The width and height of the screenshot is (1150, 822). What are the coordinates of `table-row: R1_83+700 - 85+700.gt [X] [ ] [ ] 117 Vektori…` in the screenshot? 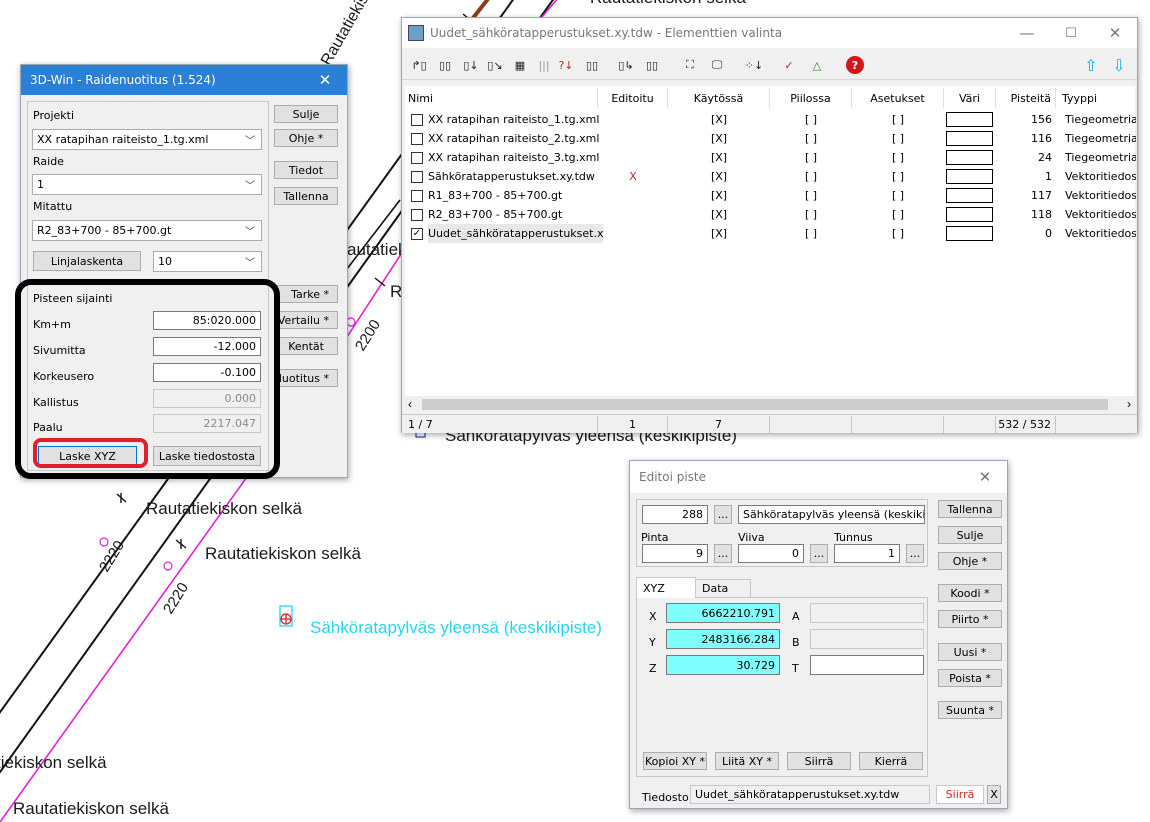 It's located at (770, 195).